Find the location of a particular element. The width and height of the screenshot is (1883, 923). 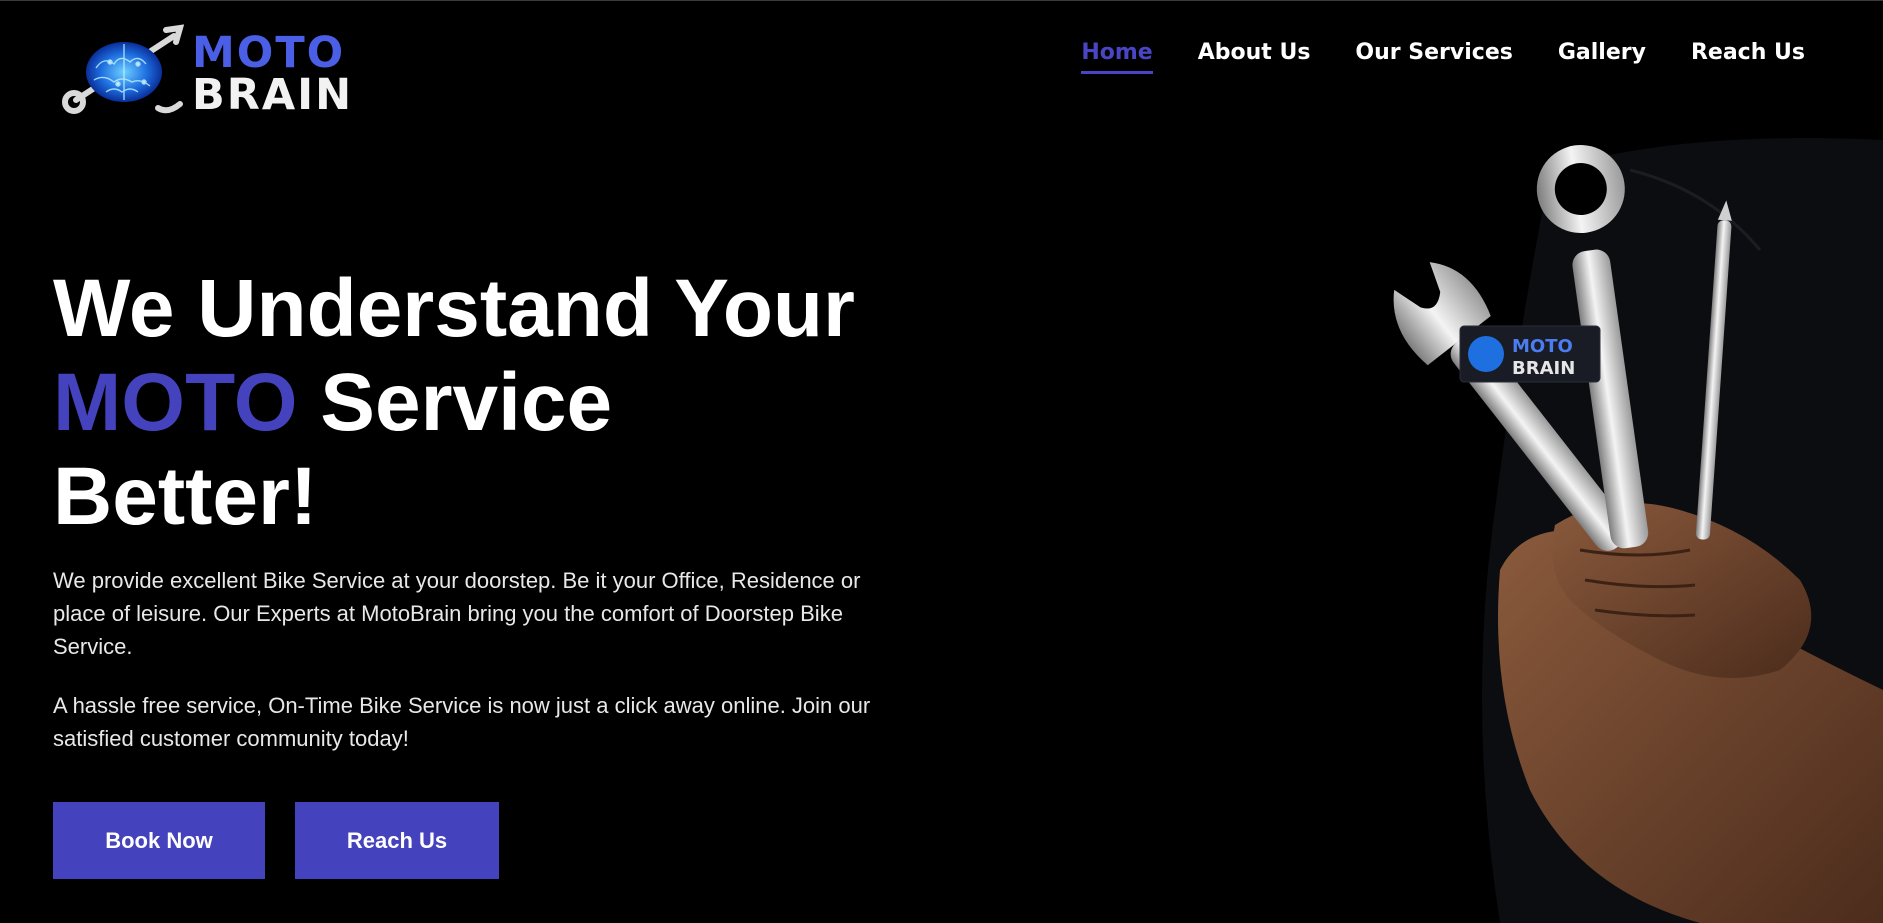

badge-line-moto: MOTO is located at coordinates (1542, 346).